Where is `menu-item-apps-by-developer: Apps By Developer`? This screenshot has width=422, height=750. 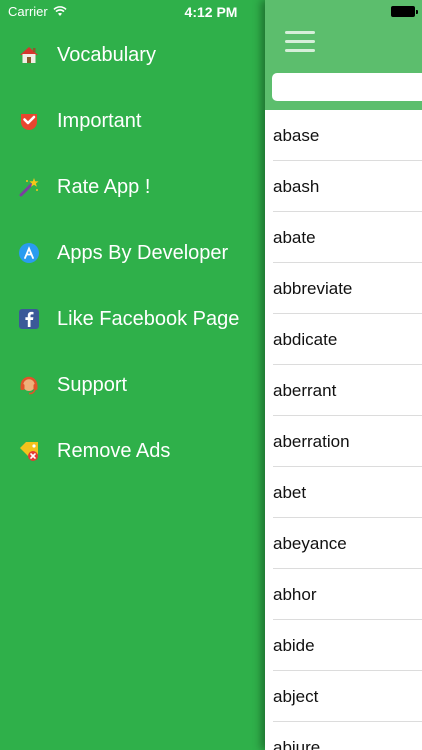
menu-item-apps-by-developer: Apps By Developer is located at coordinates (132, 253).